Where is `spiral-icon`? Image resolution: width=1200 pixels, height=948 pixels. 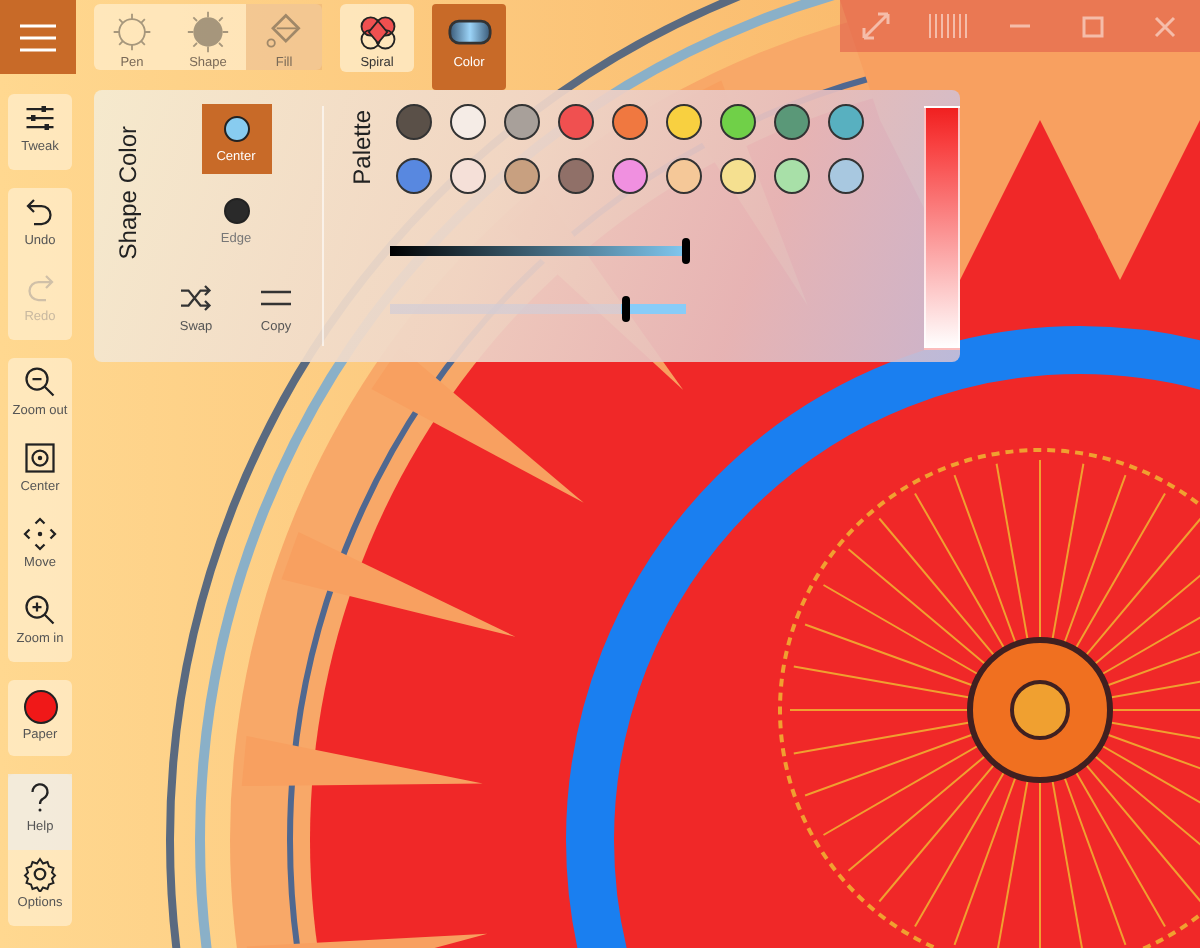 spiral-icon is located at coordinates (377, 32).